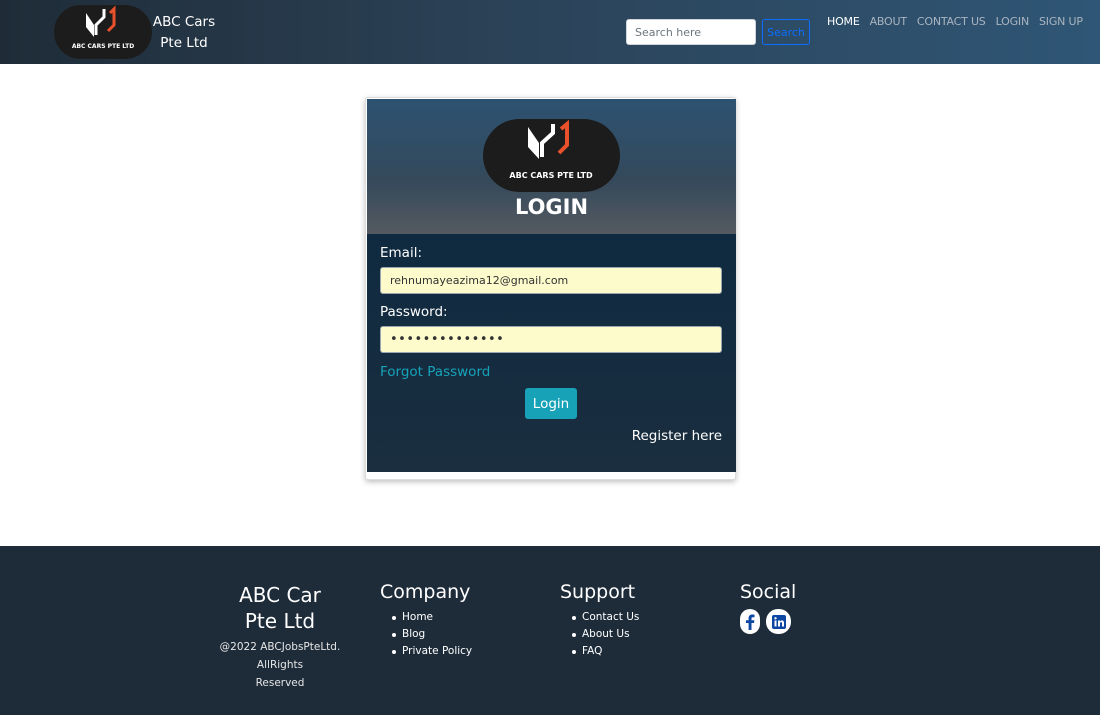  Describe the element at coordinates (951, 21) in the screenshot. I see `nav-link-contact: CONTACT US` at that location.